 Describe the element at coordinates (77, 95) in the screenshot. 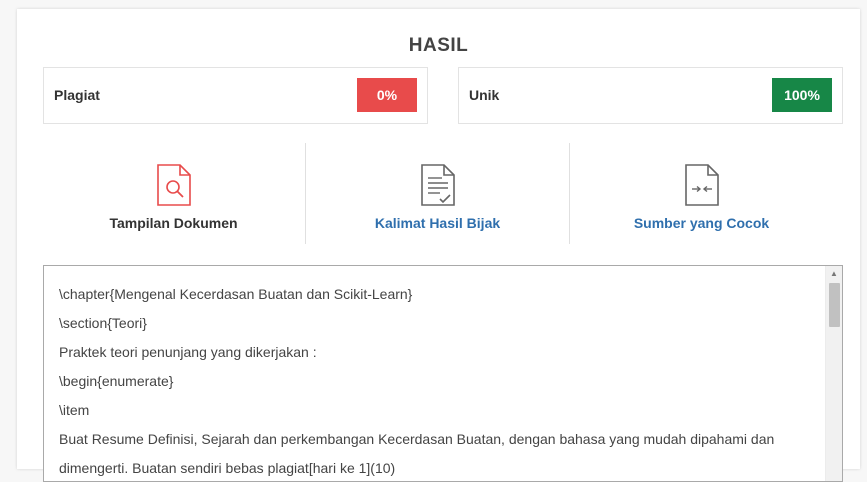

I see `plagiarism-label: Plagiat` at that location.